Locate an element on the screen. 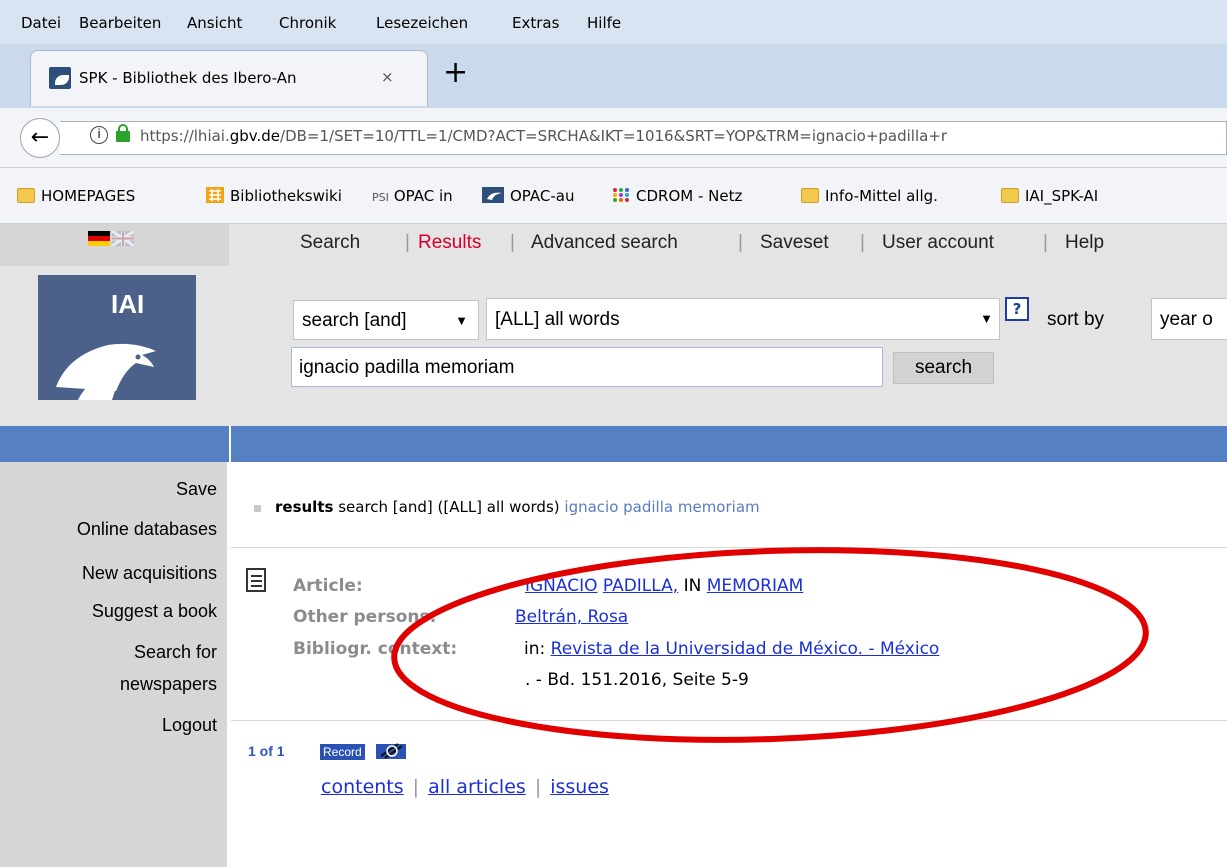  tab-strip: SPK - Bibliothek des Ibero-An × is located at coordinates (613, 76).